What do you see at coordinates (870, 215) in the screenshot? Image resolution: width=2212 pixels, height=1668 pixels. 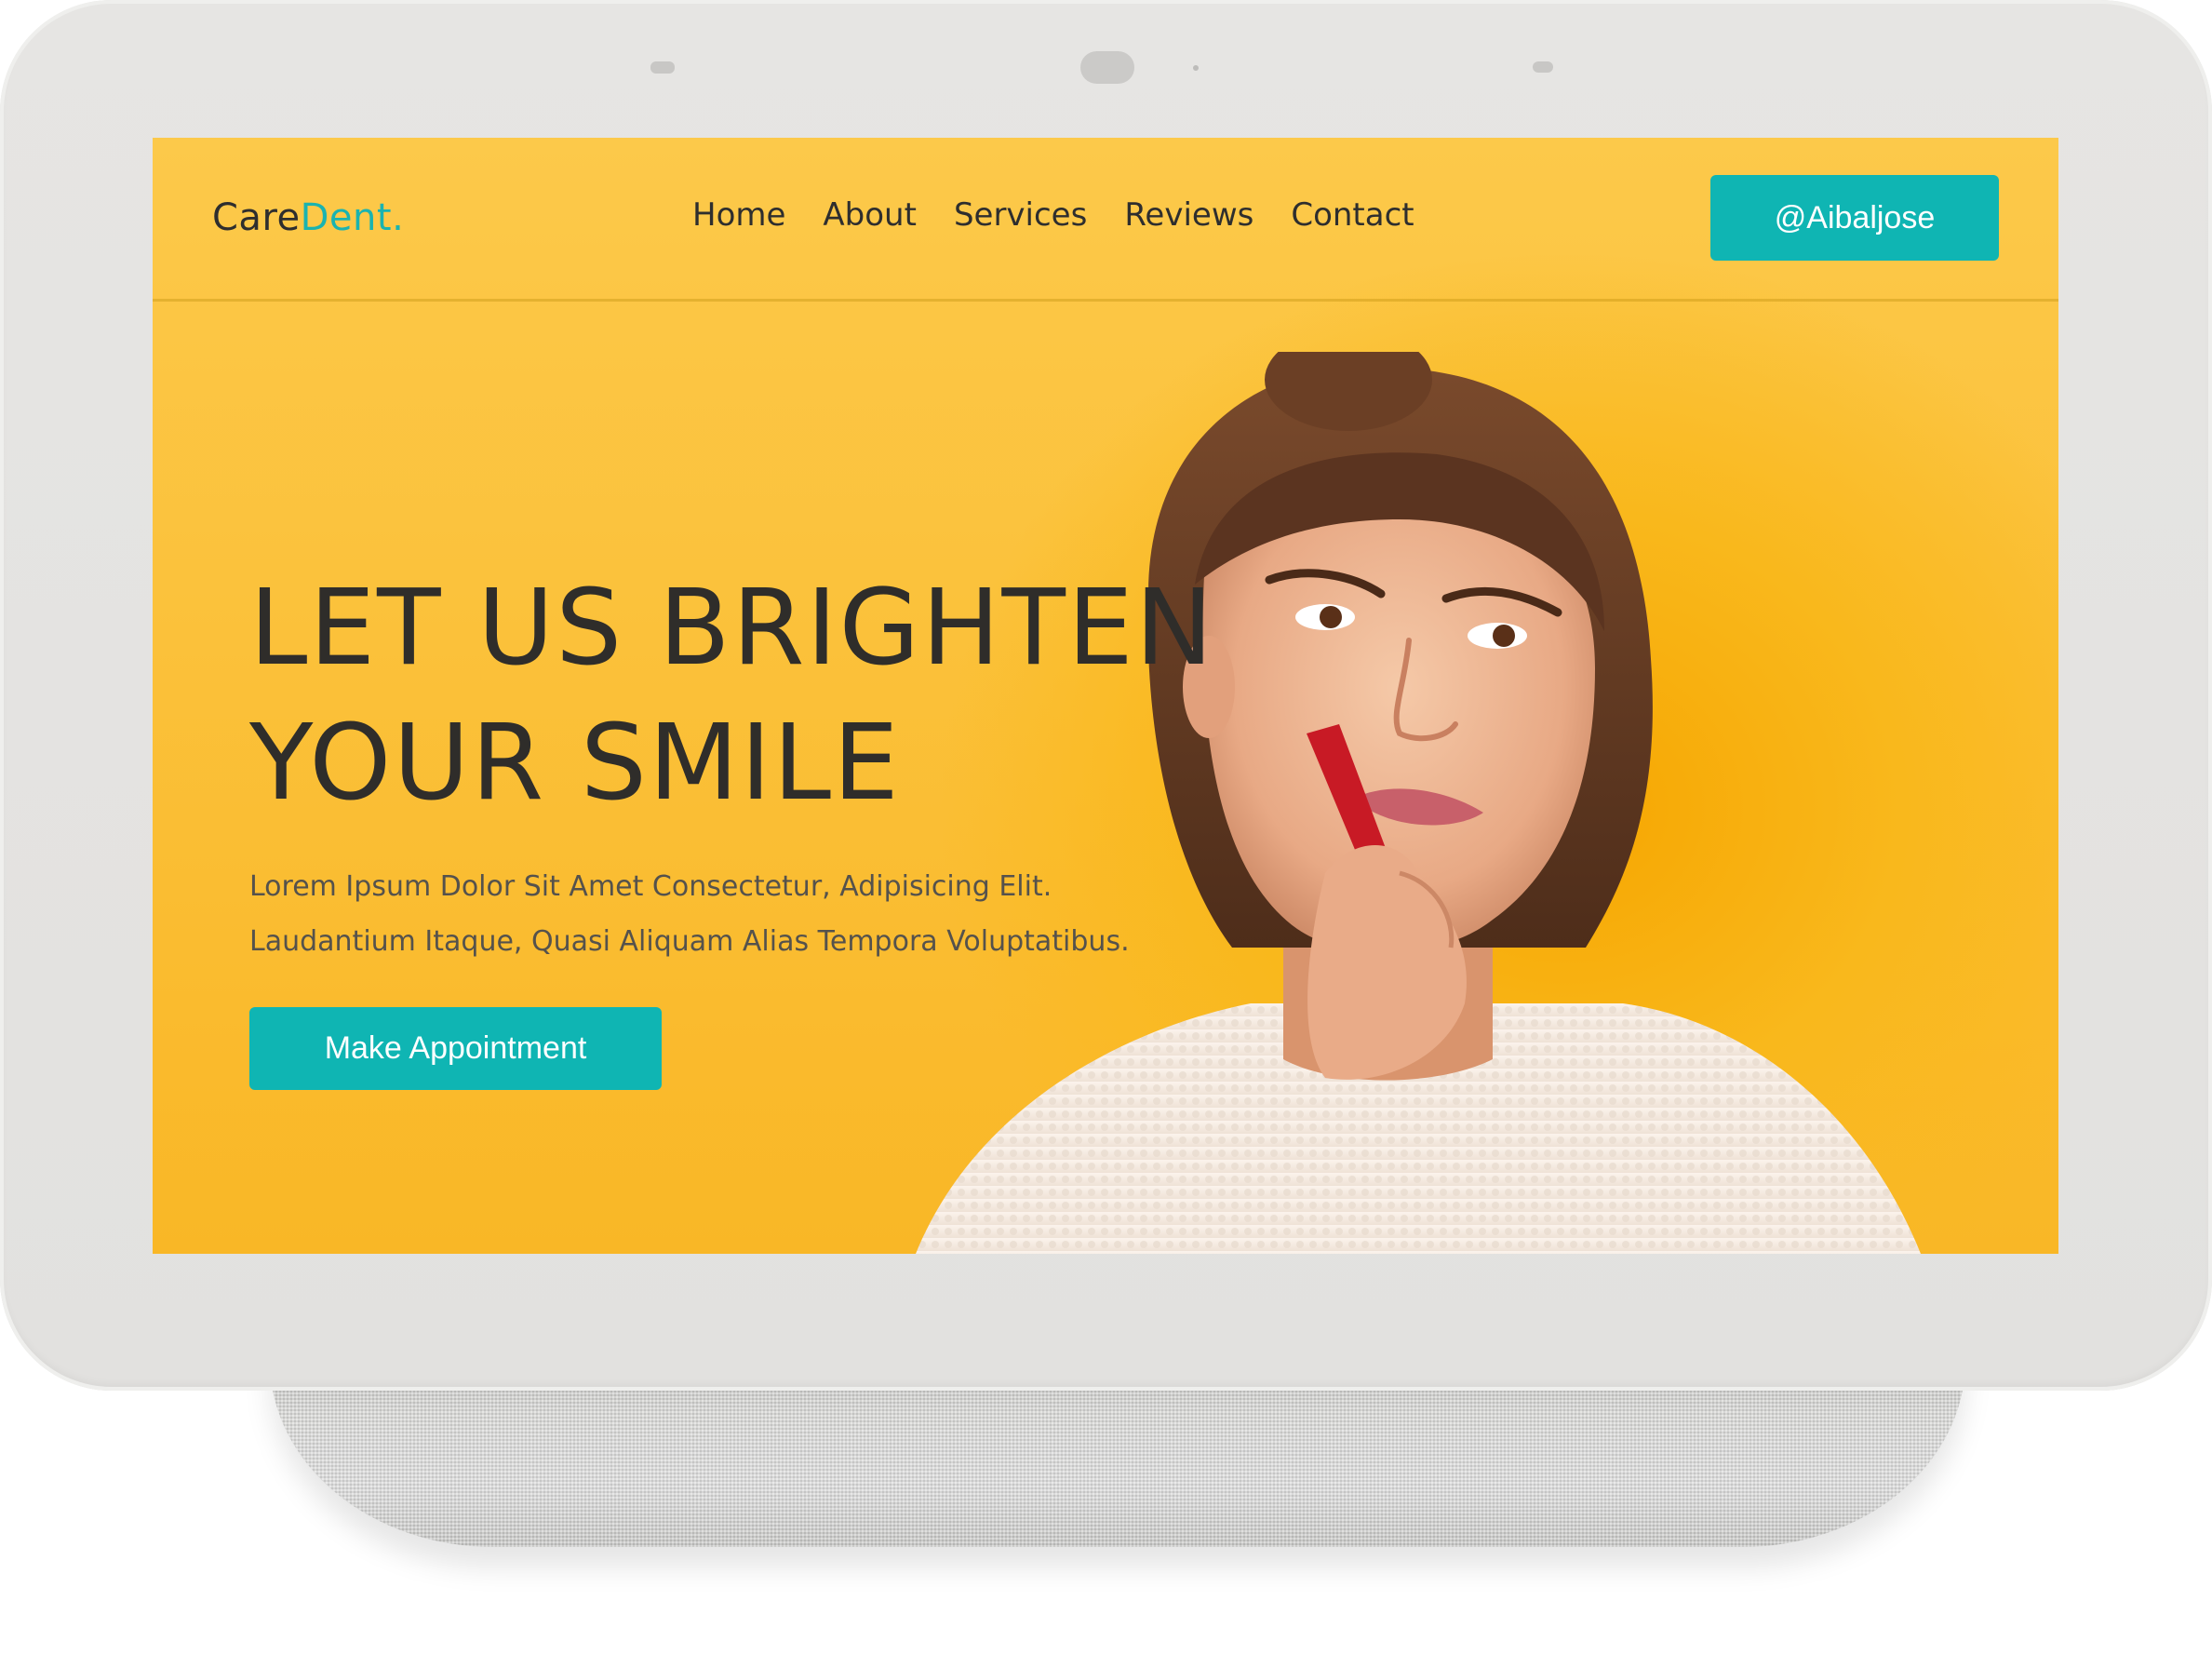 I see `nav-item-about: About` at bounding box center [870, 215].